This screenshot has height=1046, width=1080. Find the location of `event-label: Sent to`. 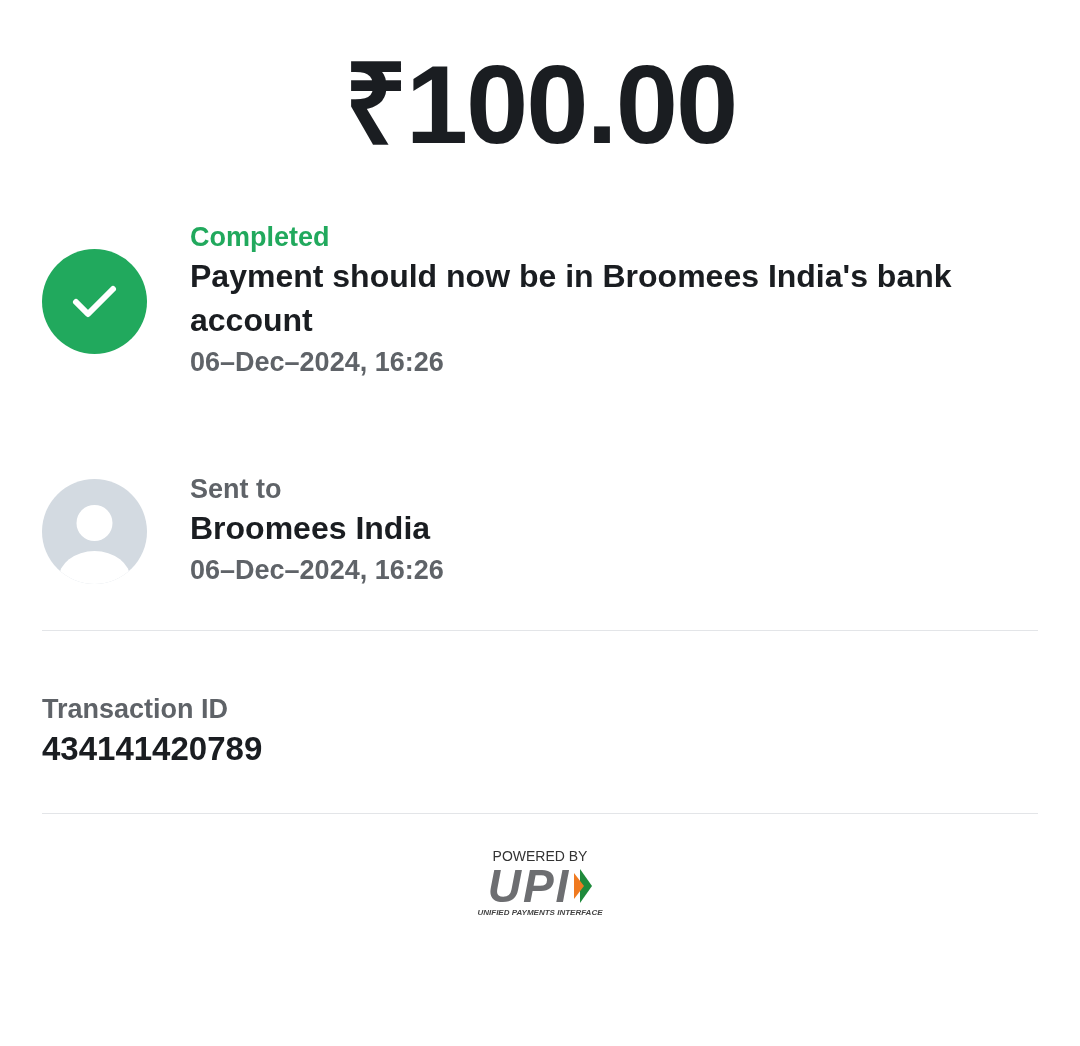

event-label: Sent to is located at coordinates (236, 489).